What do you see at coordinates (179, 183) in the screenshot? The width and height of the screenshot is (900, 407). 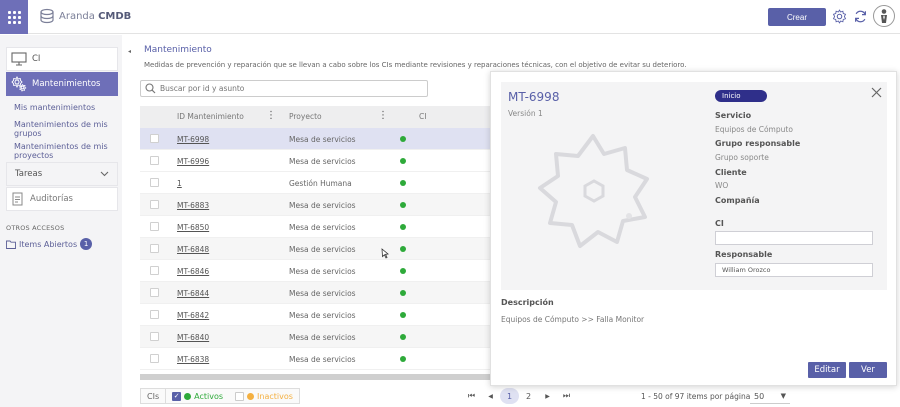 I see `row-id-link: 1` at bounding box center [179, 183].